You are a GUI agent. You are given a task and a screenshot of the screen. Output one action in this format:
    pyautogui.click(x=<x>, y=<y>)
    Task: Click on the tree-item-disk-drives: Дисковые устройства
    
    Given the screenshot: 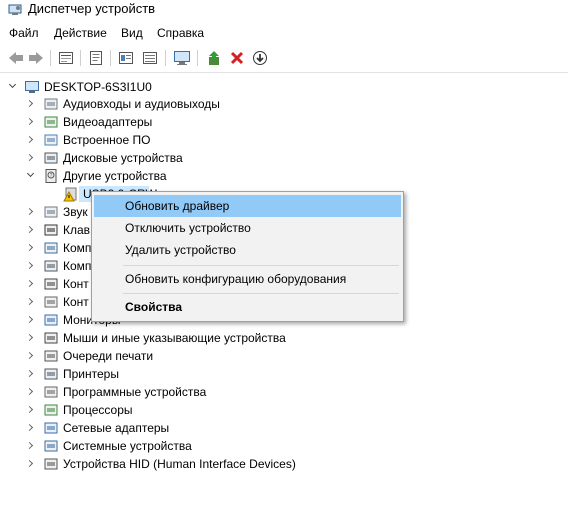 What is the action you would take?
    pyautogui.click(x=200, y=158)
    